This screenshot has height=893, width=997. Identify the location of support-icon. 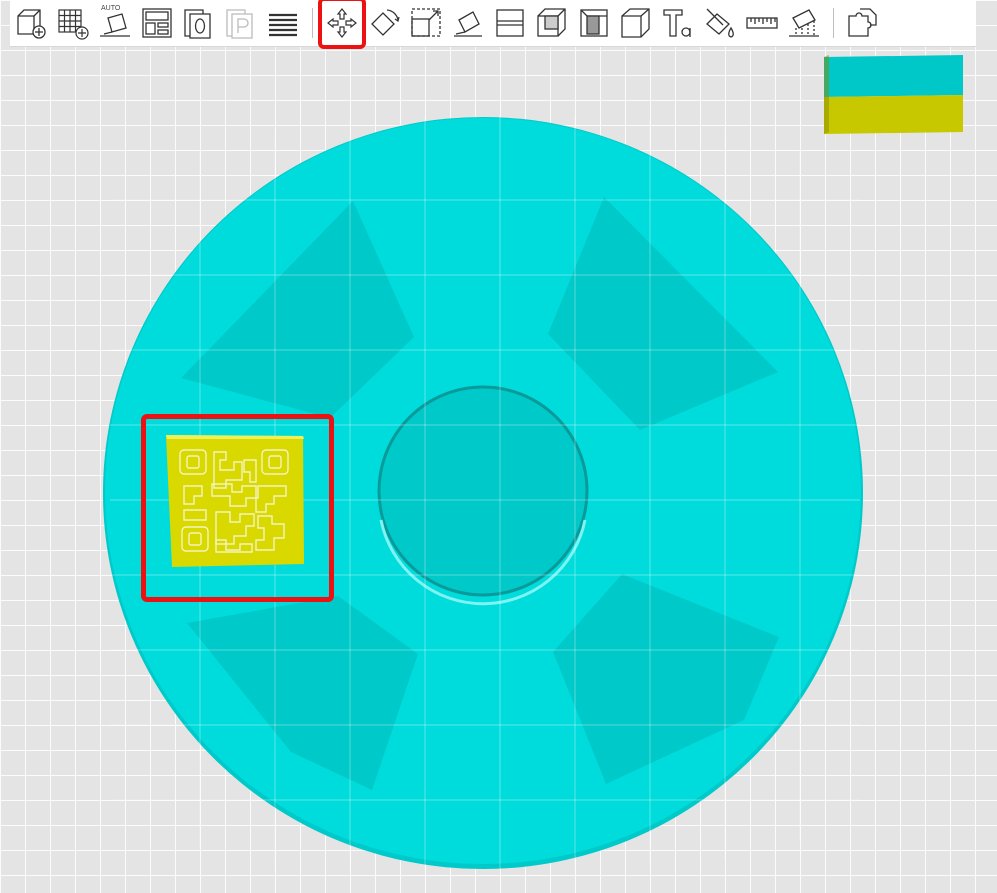
(804, 23).